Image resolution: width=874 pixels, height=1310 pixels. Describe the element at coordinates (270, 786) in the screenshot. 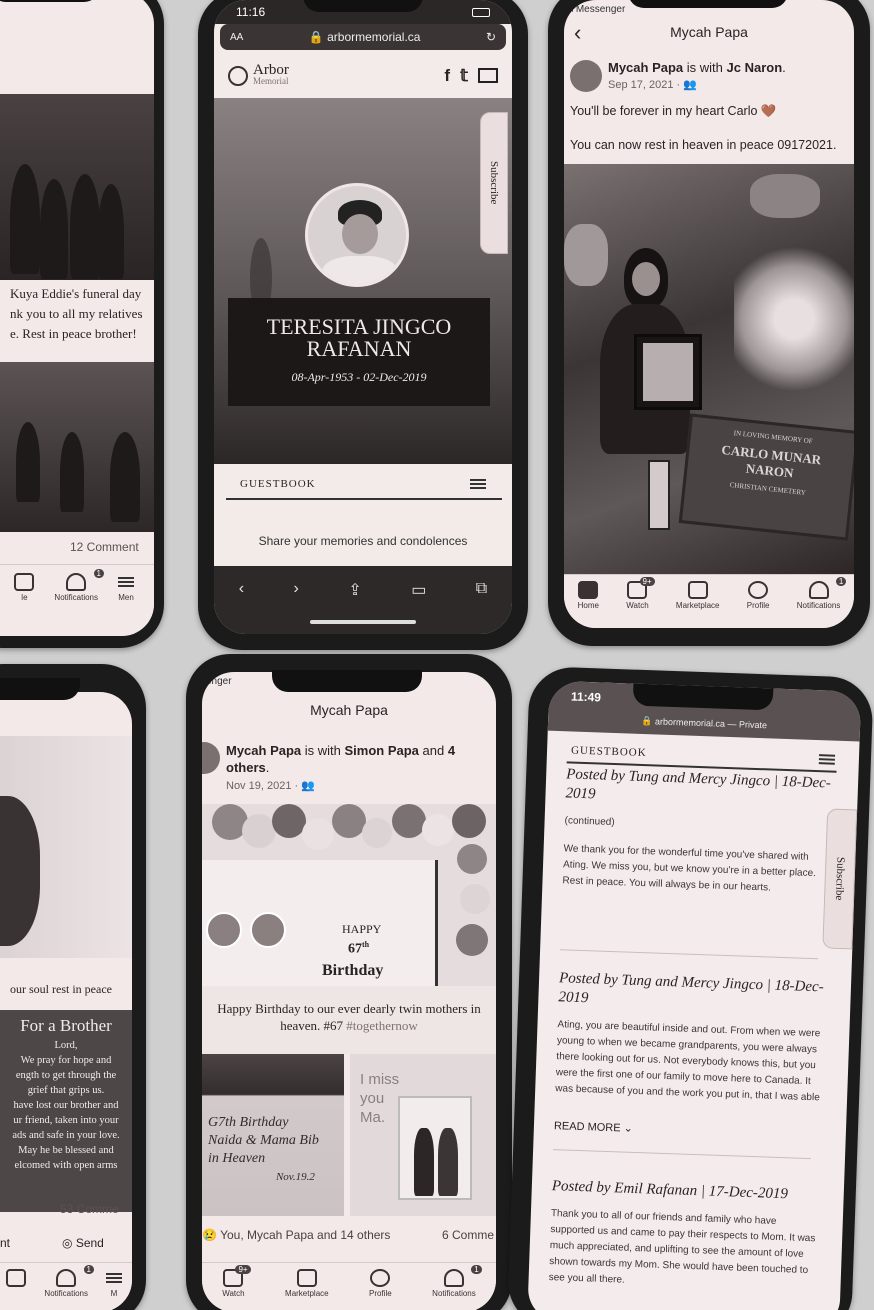

I see `post-date: Nov 19, 2021 · 👥` at that location.